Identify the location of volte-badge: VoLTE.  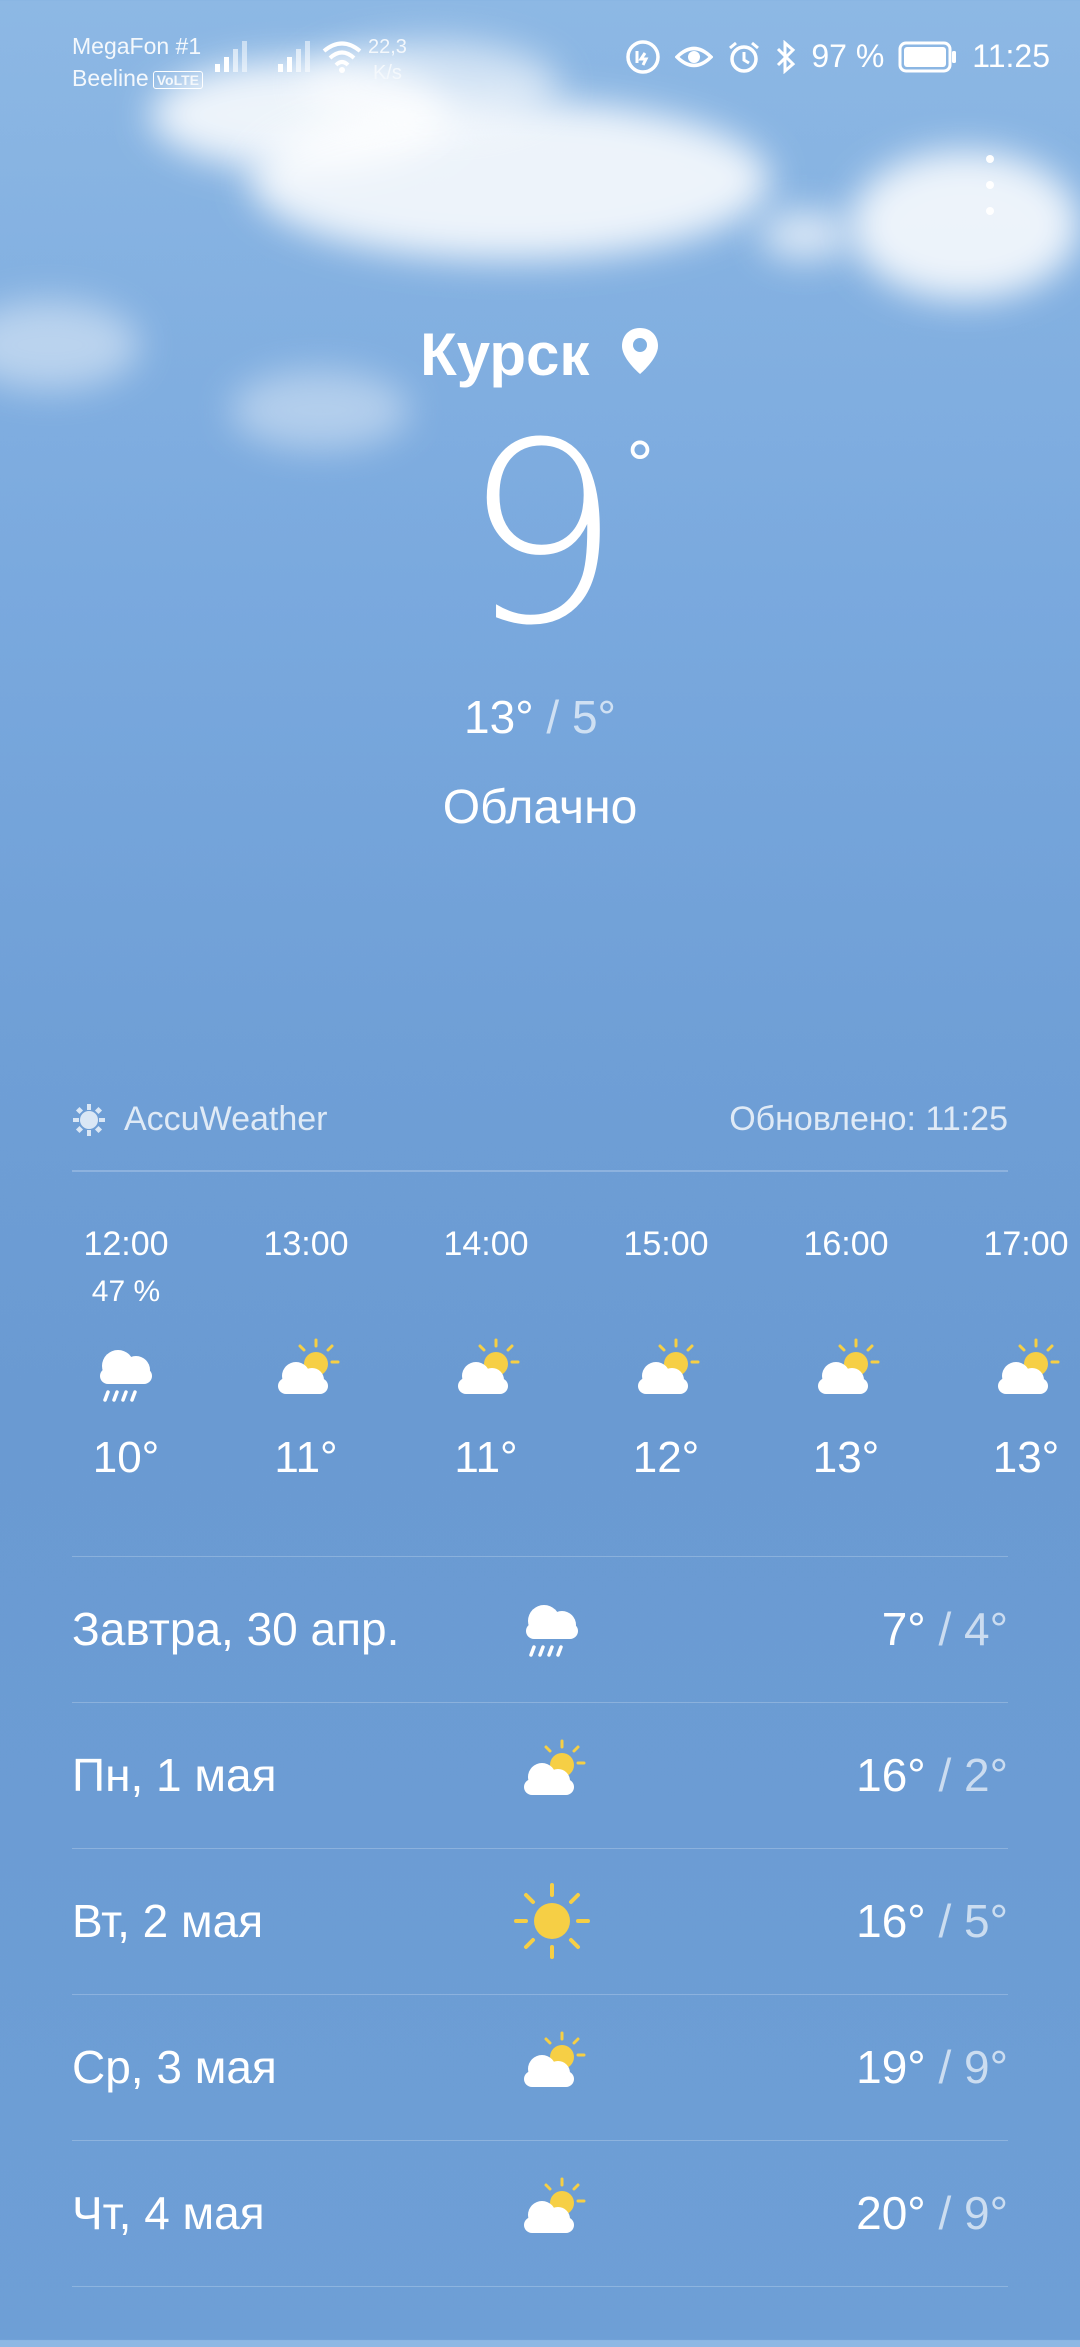
(177, 79).